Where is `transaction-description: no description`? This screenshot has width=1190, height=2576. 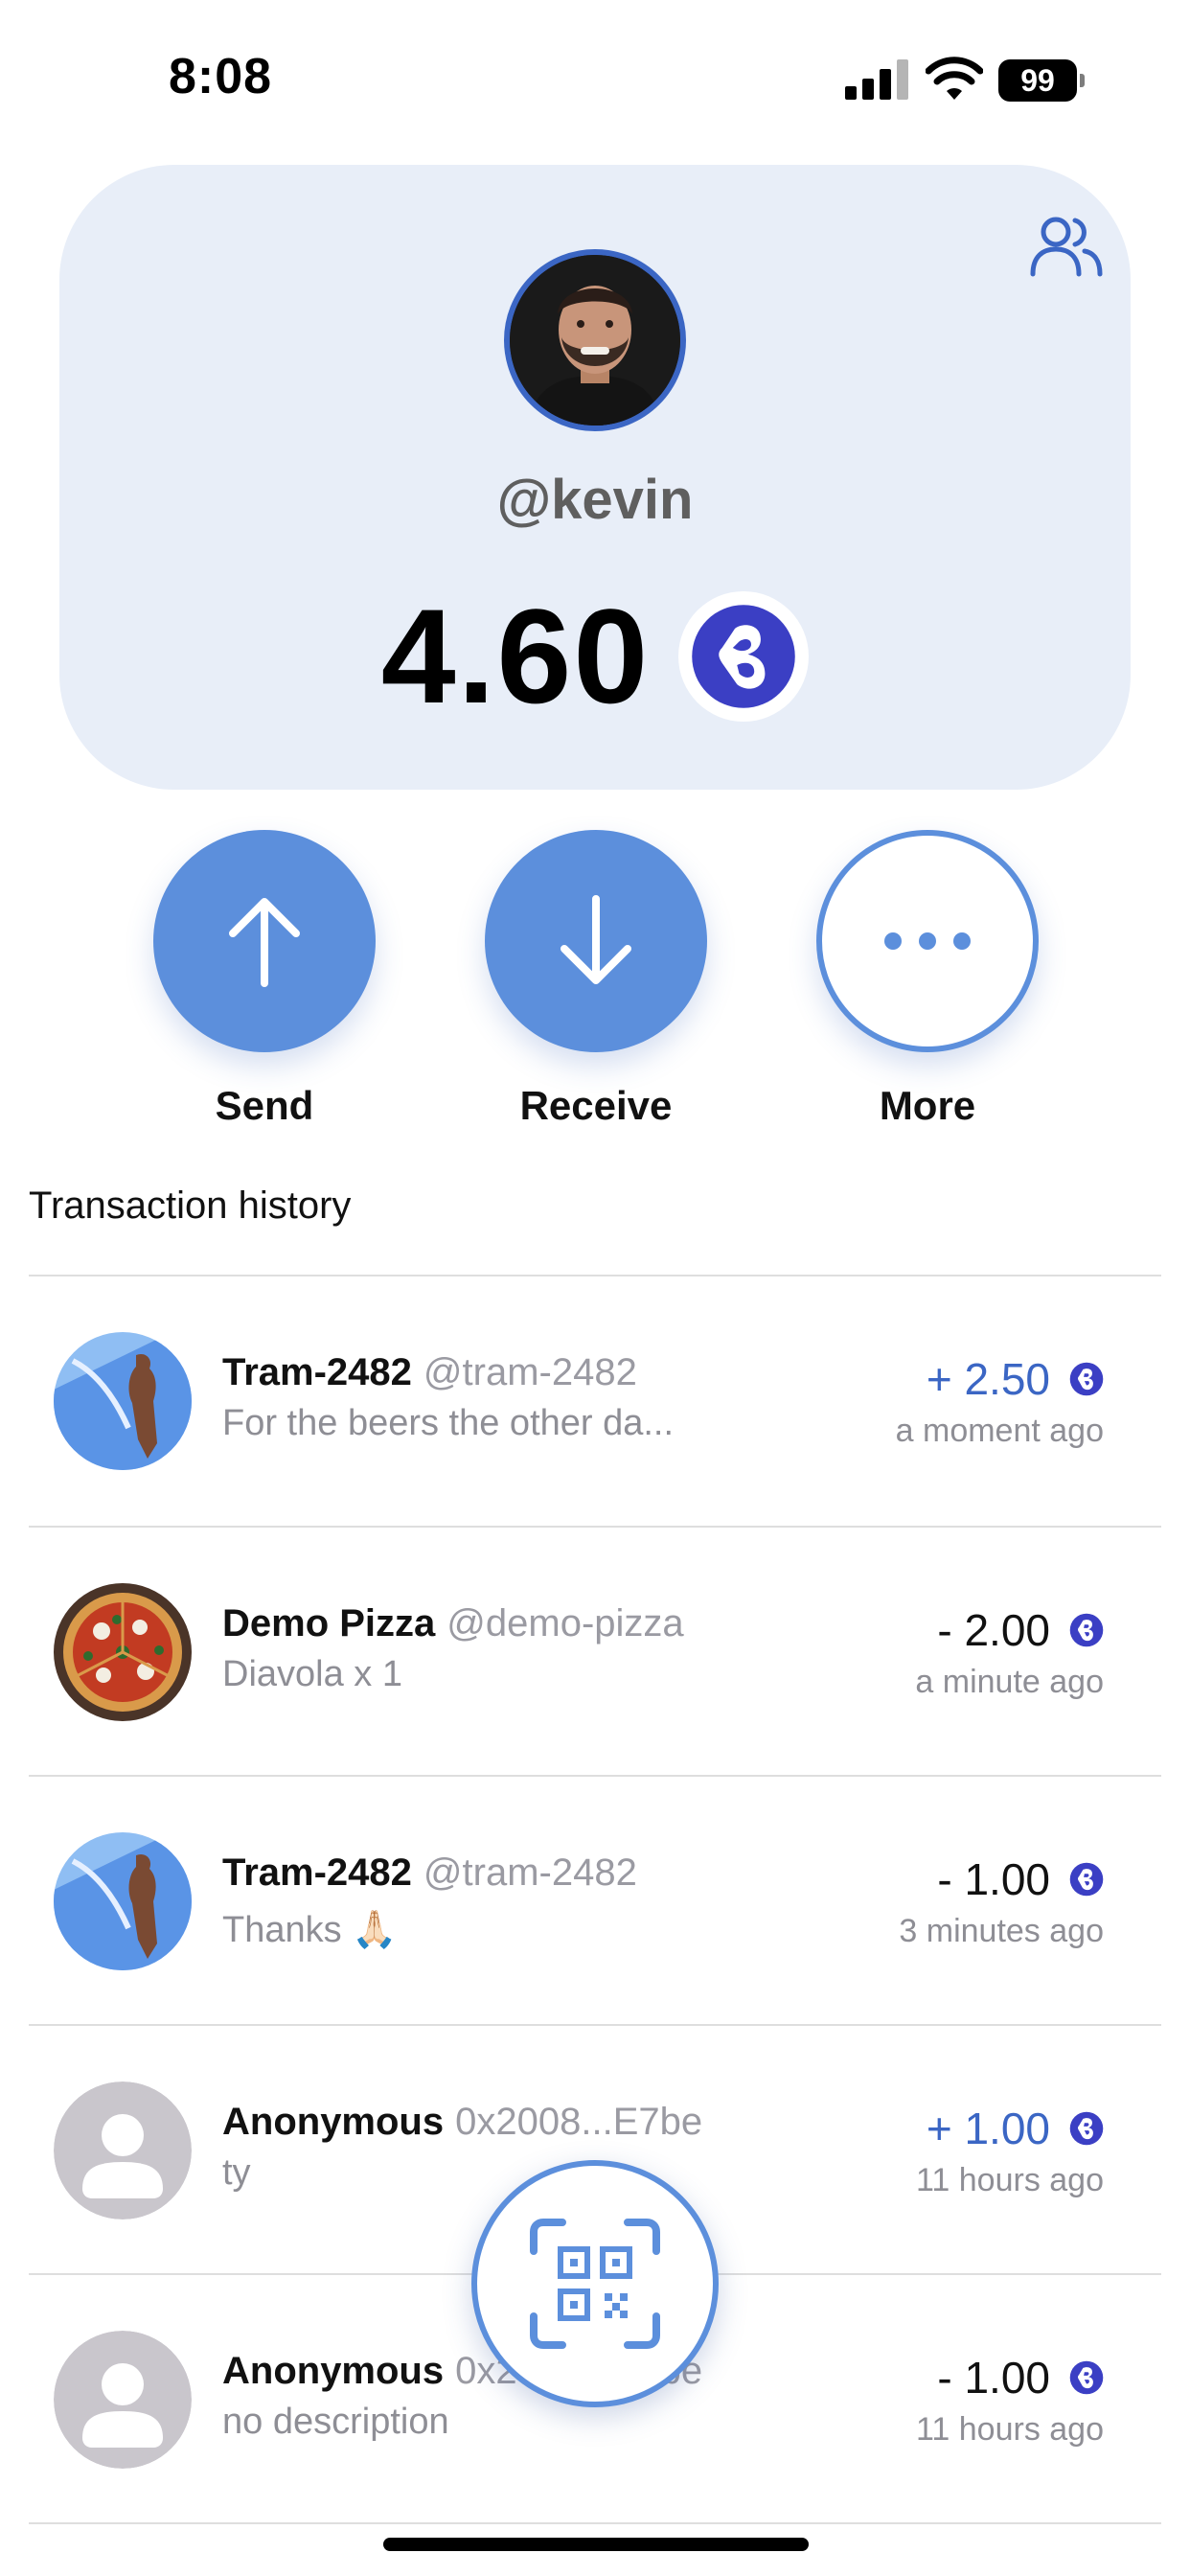 transaction-description: no description is located at coordinates (335, 2422).